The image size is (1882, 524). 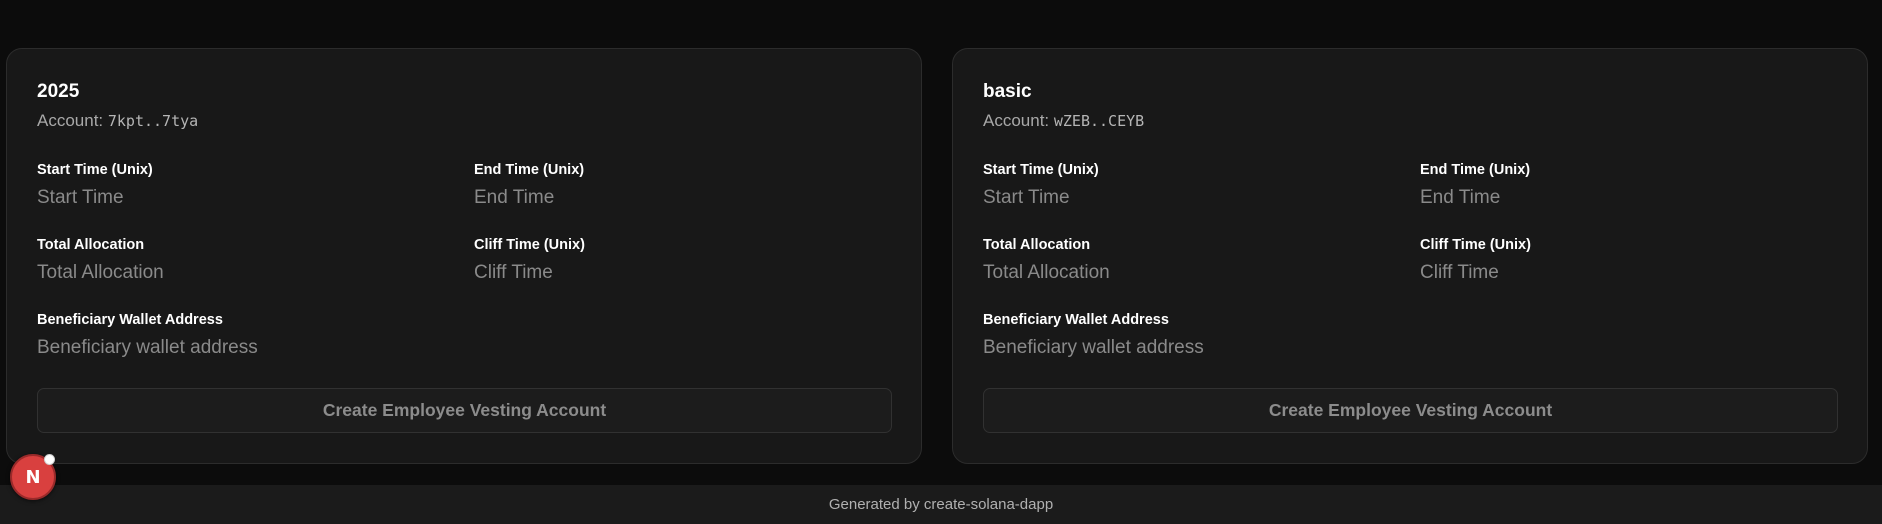 I want to click on account-line: Account: 7kpt..7tya, so click(x=464, y=121).